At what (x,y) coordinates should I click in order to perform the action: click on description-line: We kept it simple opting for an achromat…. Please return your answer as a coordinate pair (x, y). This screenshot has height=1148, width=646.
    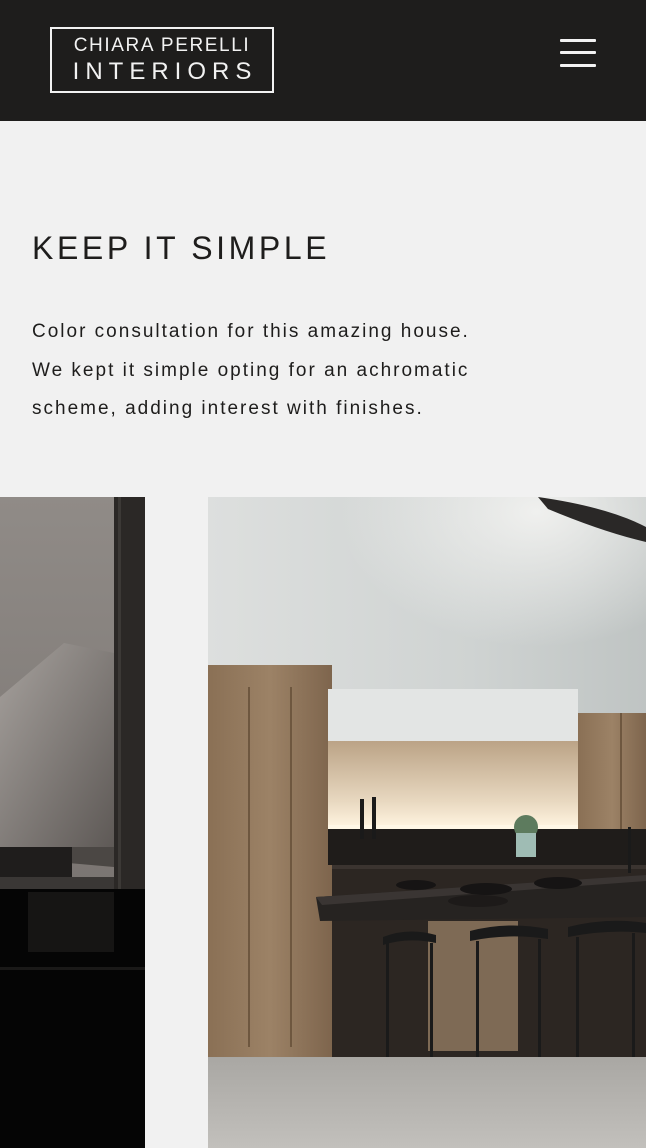
    Looking at the image, I should click on (251, 370).